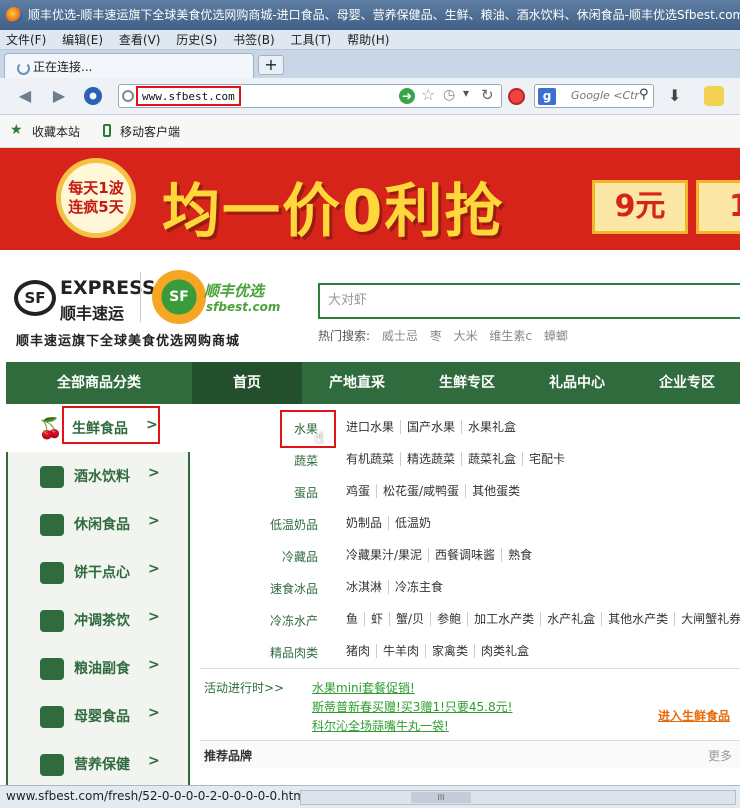 The width and height of the screenshot is (740, 808). Describe the element at coordinates (259, 652) in the screenshot. I see `category-name: 精品肉类` at that location.